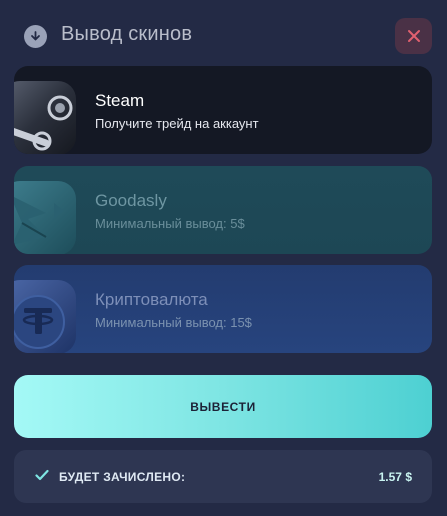  I want to click on tether-icon, so click(45, 316).